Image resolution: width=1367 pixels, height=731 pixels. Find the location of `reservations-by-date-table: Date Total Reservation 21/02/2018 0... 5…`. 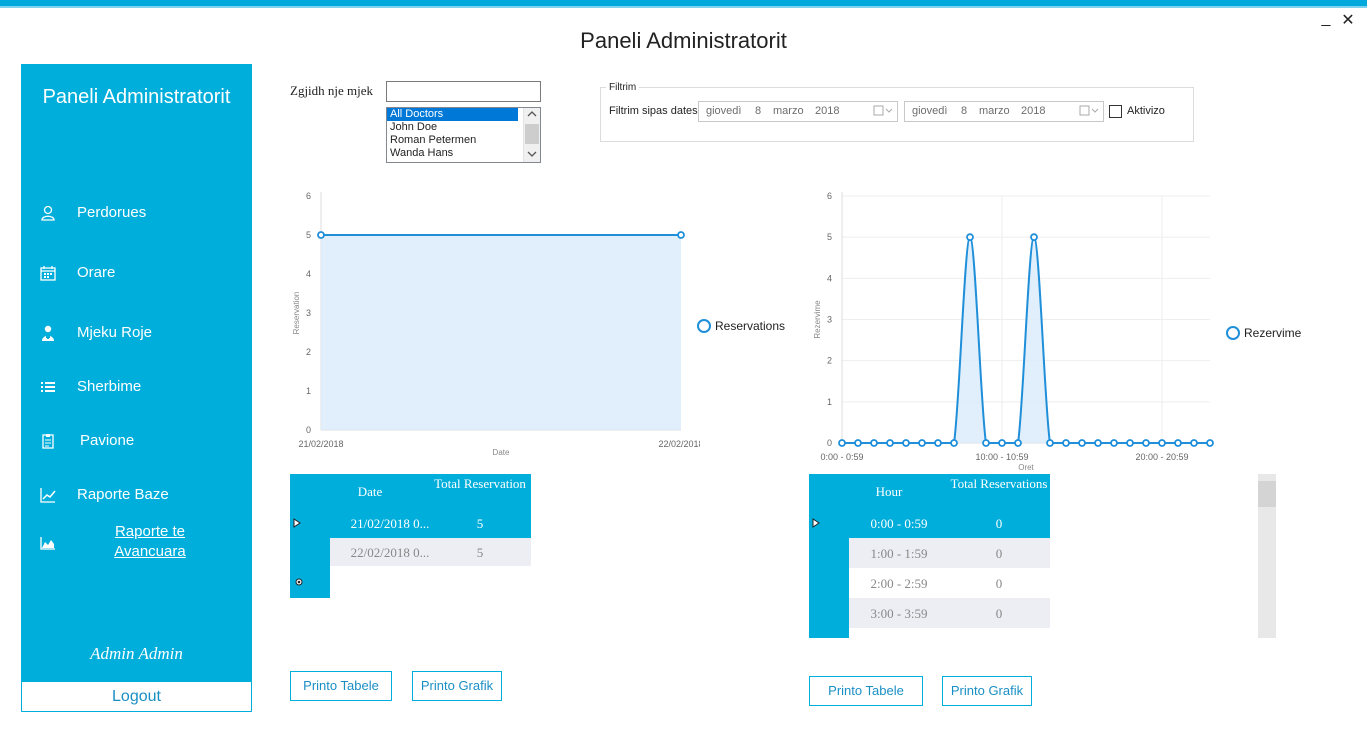

reservations-by-date-table: Date Total Reservation 21/02/2018 0... 5… is located at coordinates (410, 536).